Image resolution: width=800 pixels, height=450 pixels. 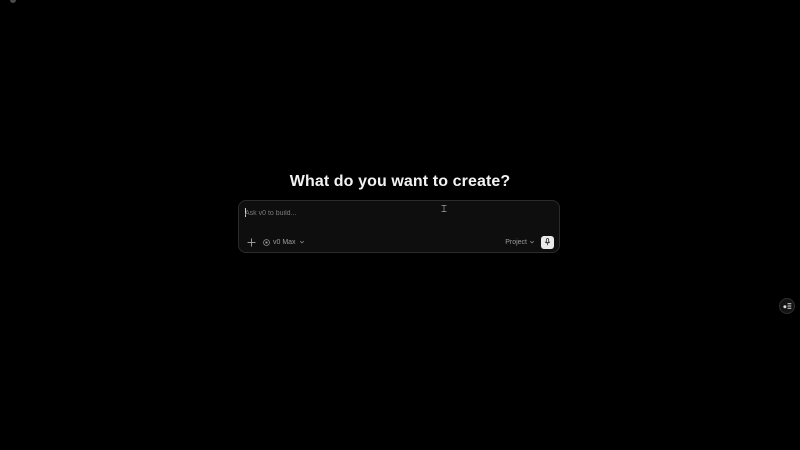 I want to click on feedback-button, so click(x=787, y=306).